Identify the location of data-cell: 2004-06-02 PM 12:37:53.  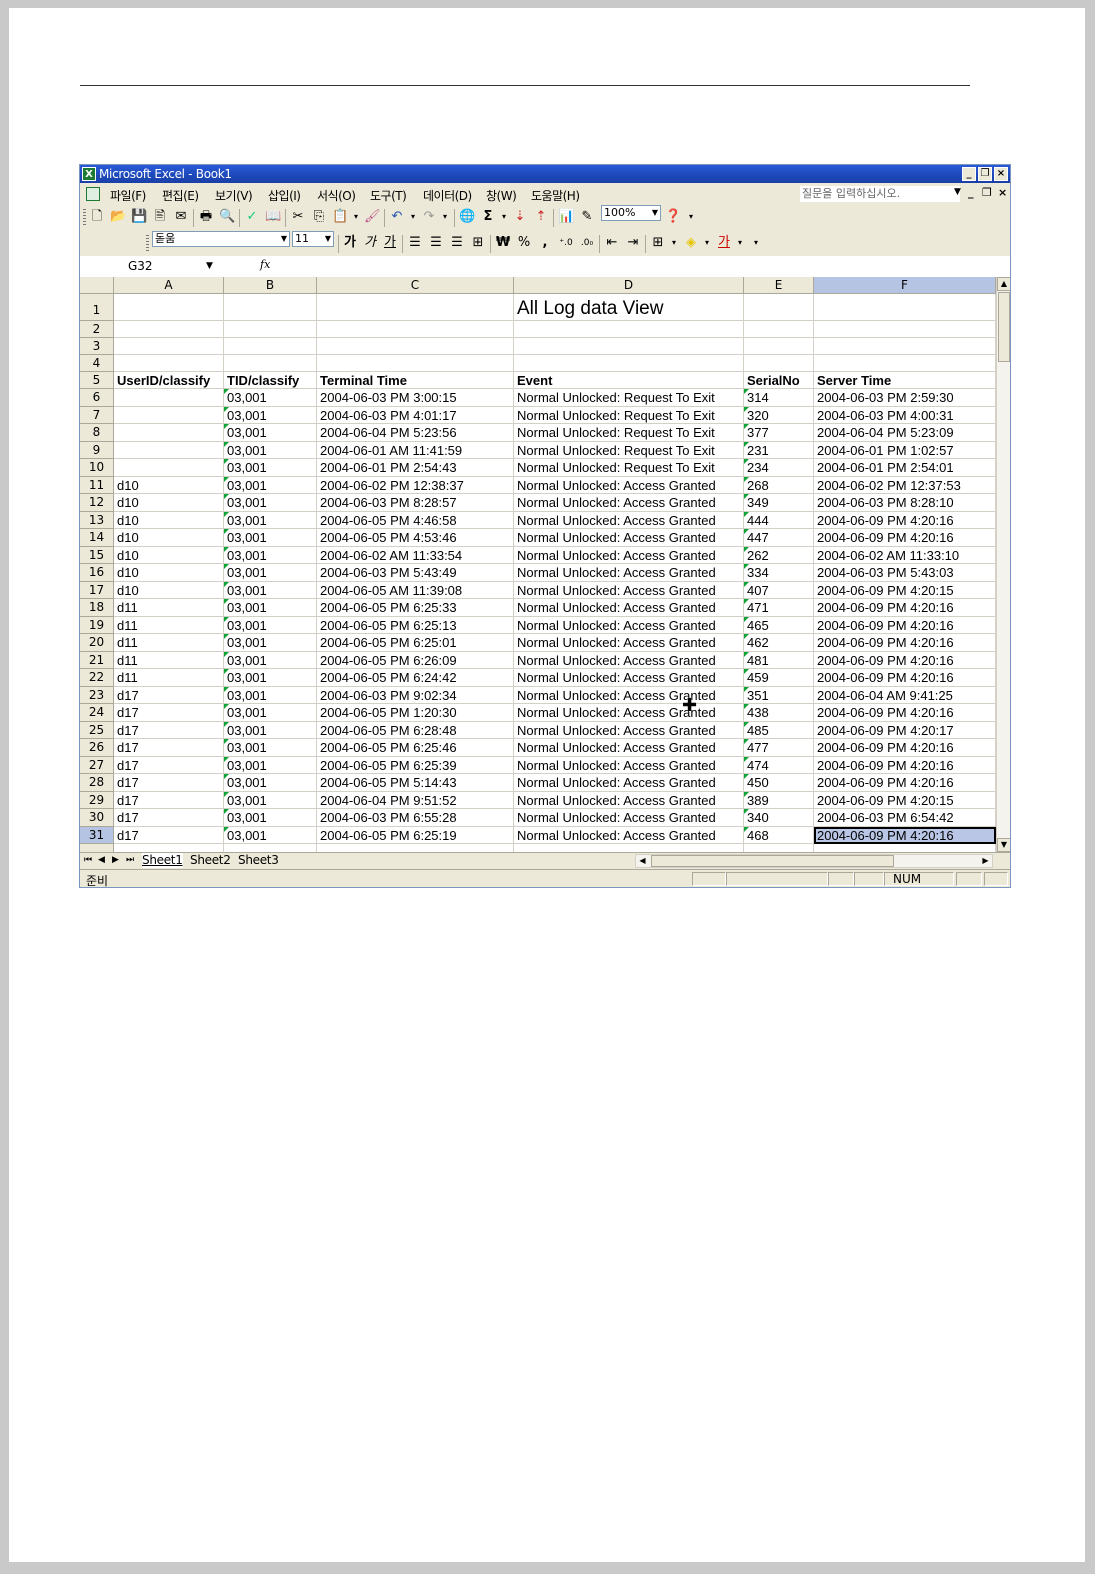
(905, 485).